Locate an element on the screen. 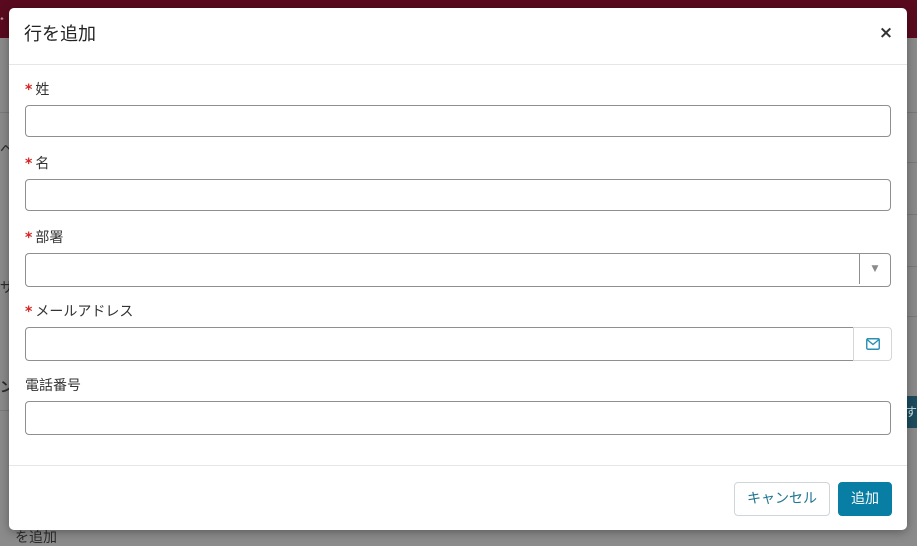 This screenshot has width=917, height=546. email-label: * メールアドレス is located at coordinates (79, 312).